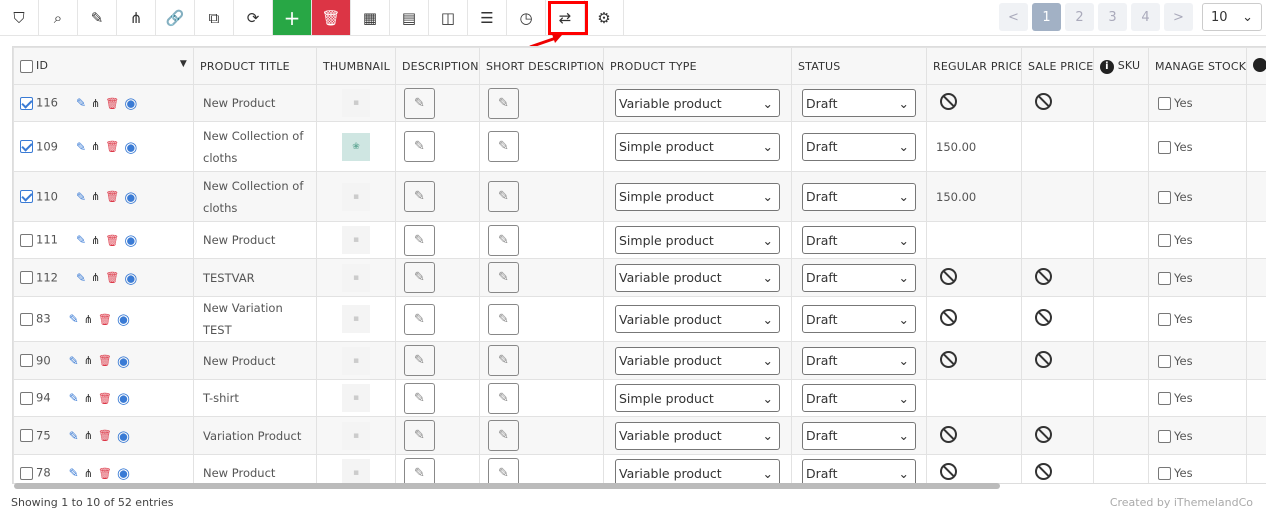 The width and height of the screenshot is (1266, 521). Describe the element at coordinates (1079, 17) in the screenshot. I see `page-2-button: 2` at that location.